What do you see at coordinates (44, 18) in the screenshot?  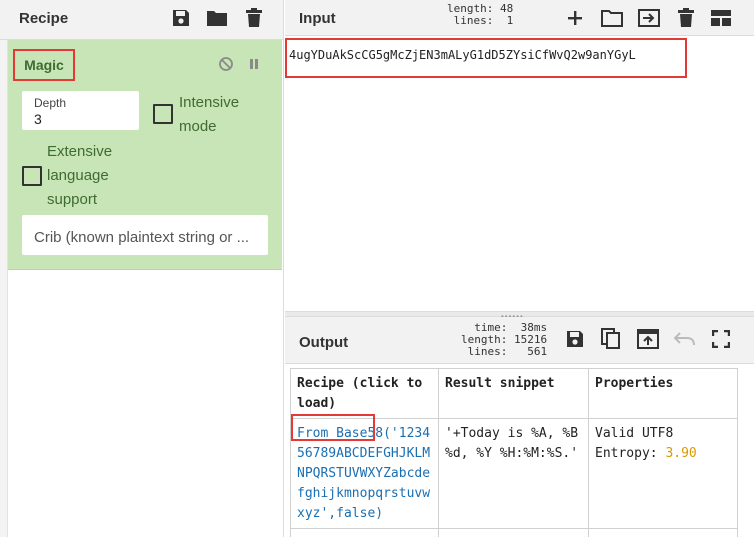 I see `recipe-title: Recipe` at bounding box center [44, 18].